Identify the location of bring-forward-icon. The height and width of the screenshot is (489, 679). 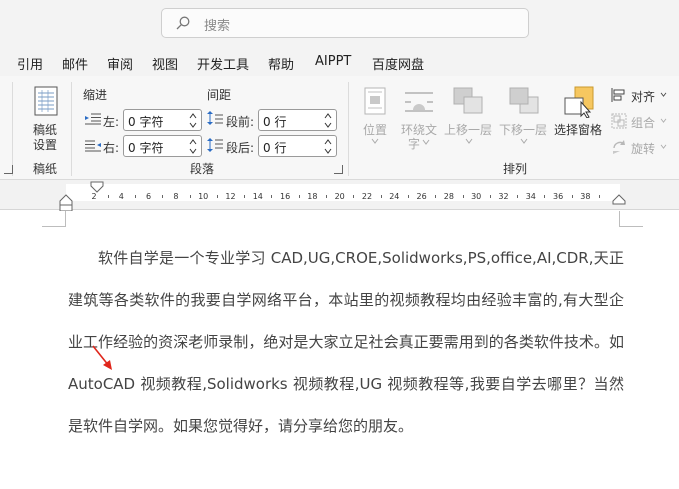
(468, 101).